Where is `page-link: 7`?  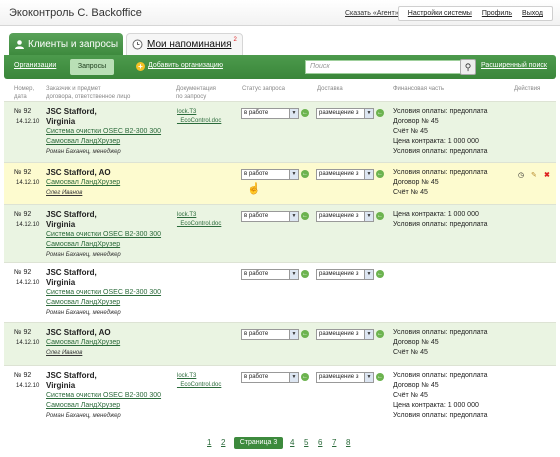 page-link: 7 is located at coordinates (334, 442).